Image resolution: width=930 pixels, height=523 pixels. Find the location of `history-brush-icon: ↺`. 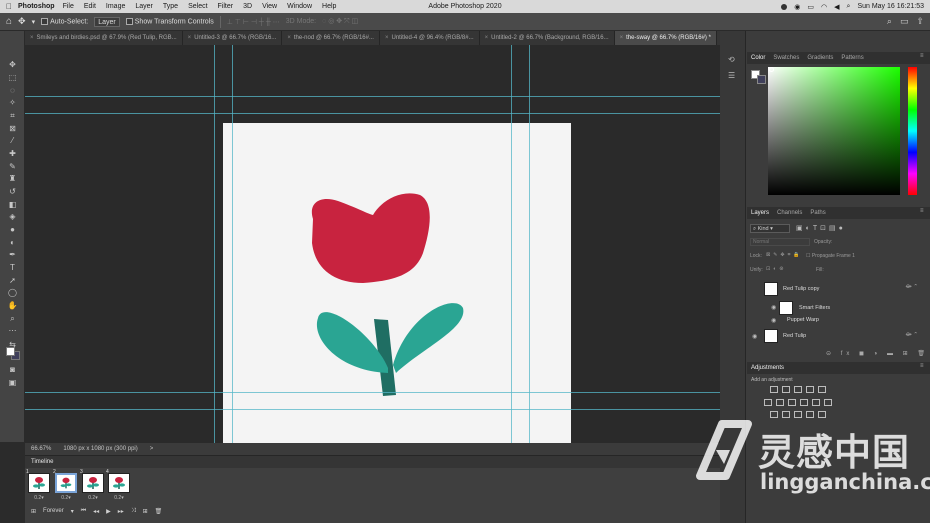

history-brush-icon: ↺ is located at coordinates (12, 191).